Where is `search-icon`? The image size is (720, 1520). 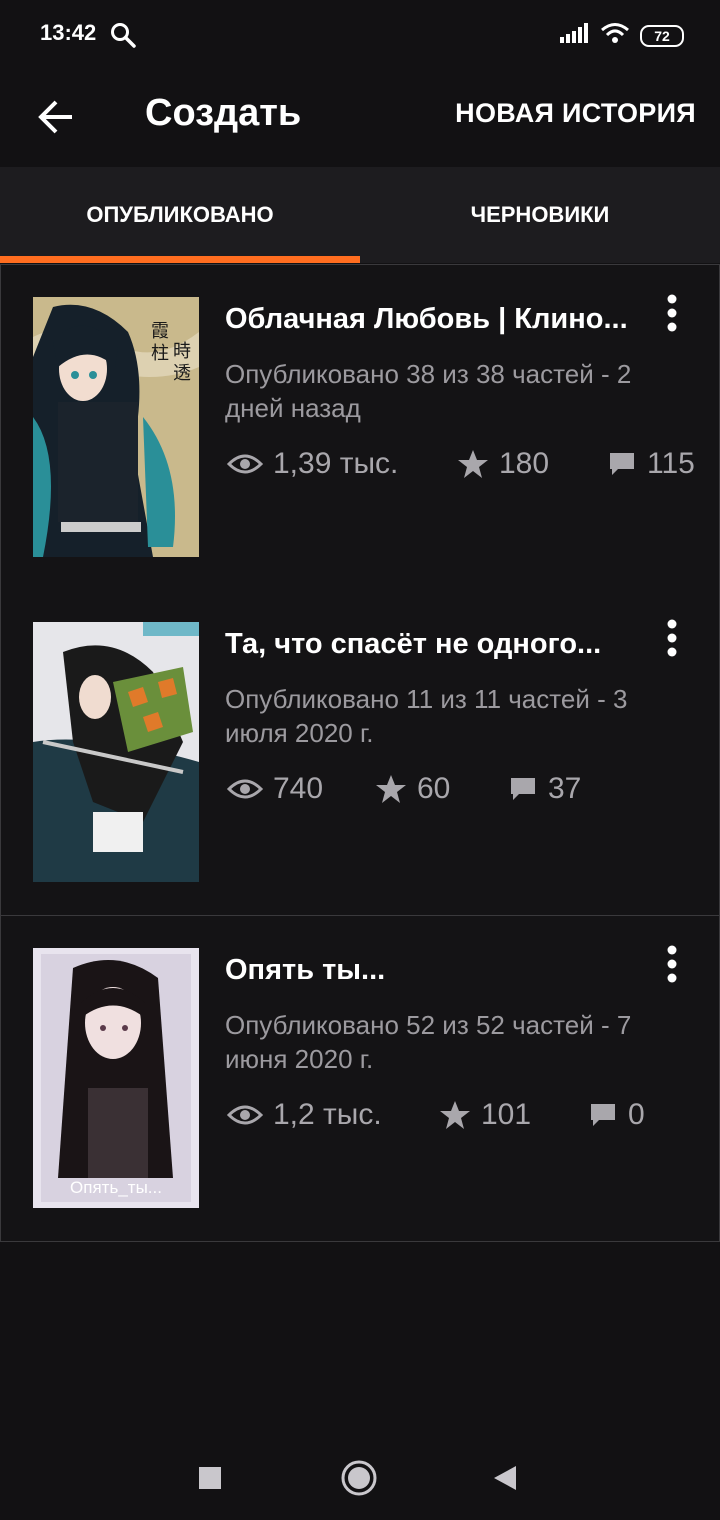
search-icon is located at coordinates (123, 37).